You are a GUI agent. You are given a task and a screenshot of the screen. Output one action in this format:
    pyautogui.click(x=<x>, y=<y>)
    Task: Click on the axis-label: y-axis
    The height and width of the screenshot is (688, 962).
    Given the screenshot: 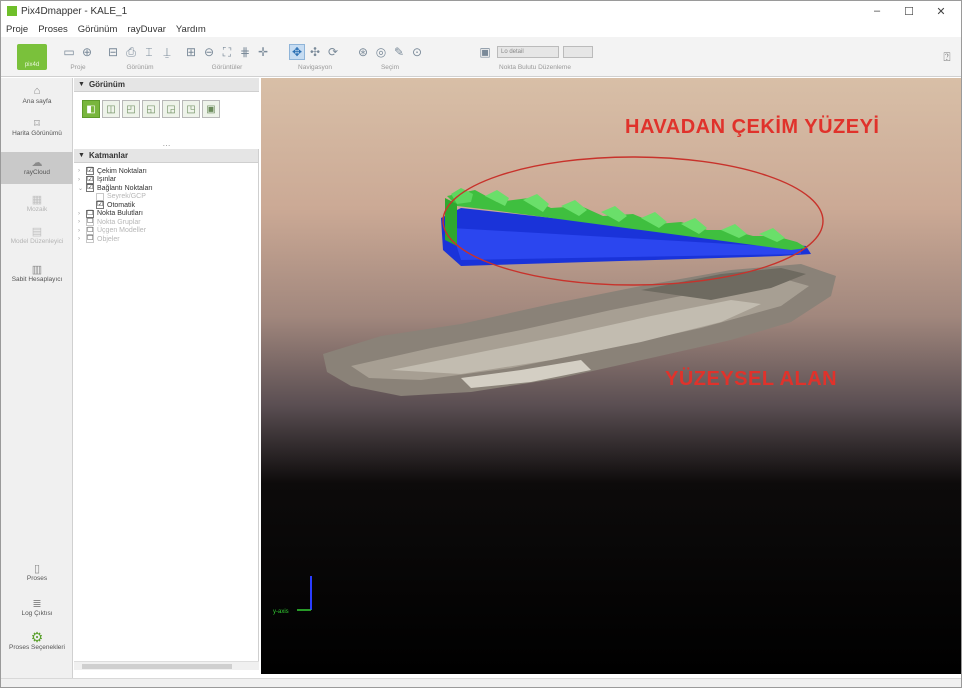 What is the action you would take?
    pyautogui.click(x=281, y=612)
    